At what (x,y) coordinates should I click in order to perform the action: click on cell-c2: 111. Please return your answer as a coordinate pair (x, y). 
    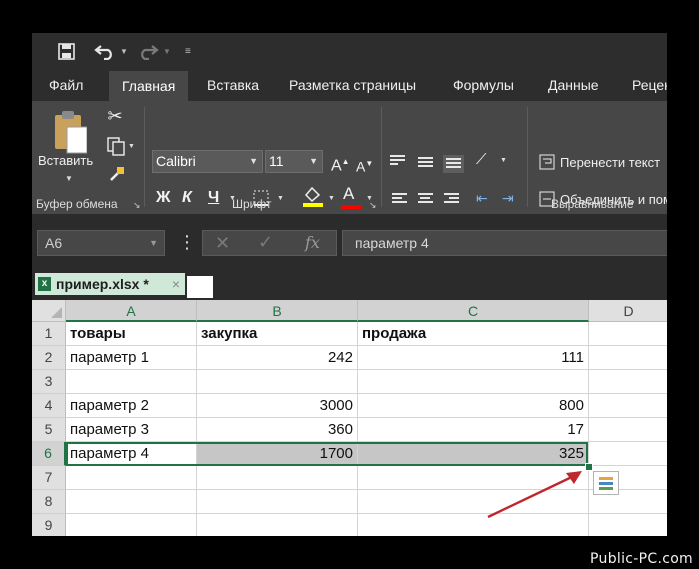
    Looking at the image, I should click on (473, 358).